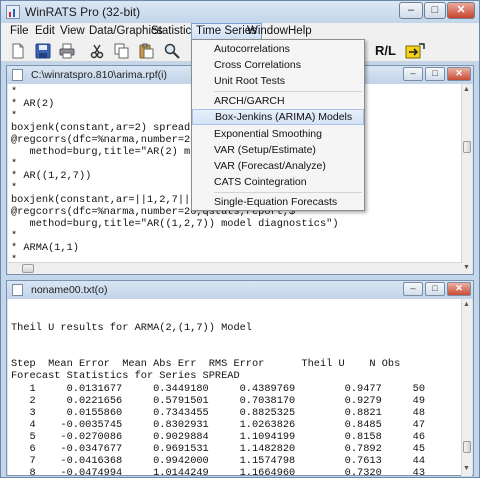 Image resolution: width=480 pixels, height=478 pixels. What do you see at coordinates (435, 10) in the screenshot?
I see `maximize-button: □` at bounding box center [435, 10].